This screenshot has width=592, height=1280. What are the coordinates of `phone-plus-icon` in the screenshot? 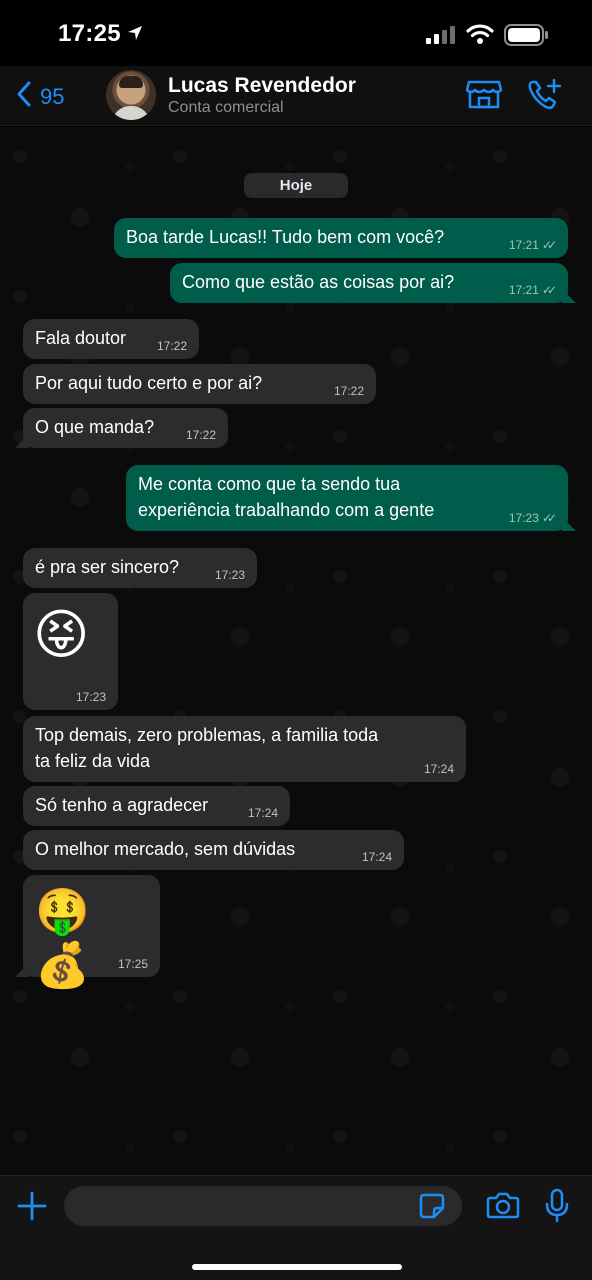 It's located at (544, 97).